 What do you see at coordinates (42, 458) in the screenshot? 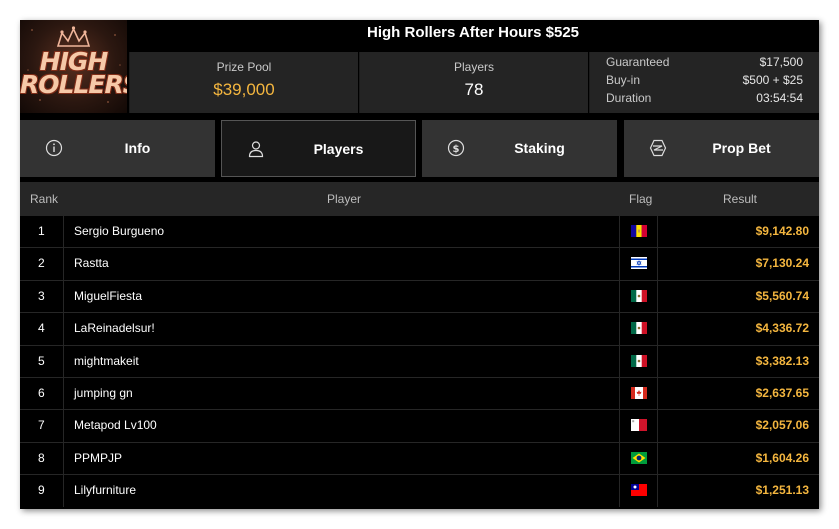
I see `rank-cell: 8` at bounding box center [42, 458].